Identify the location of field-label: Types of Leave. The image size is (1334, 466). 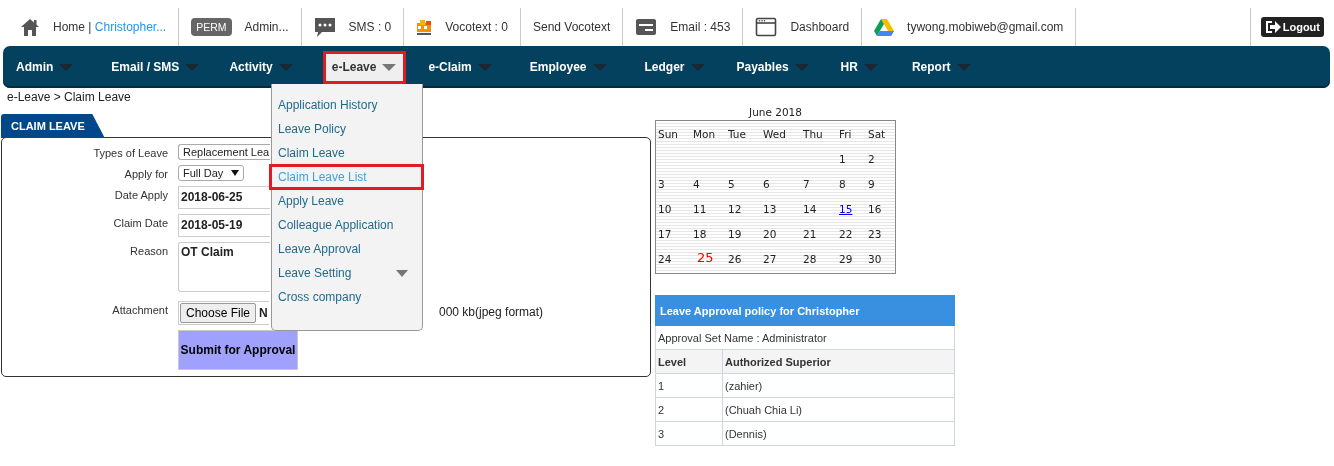
(130, 152).